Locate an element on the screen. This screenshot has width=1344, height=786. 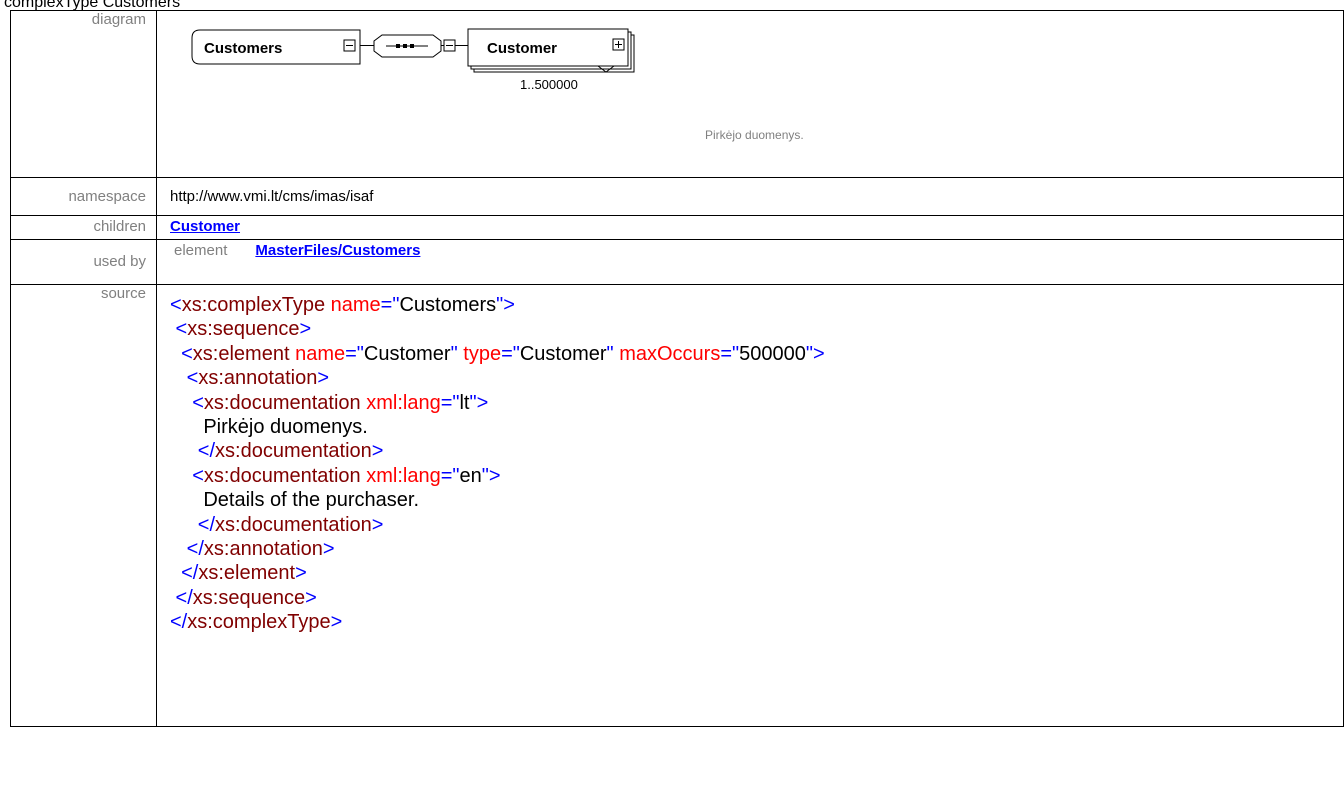
source-token: lt is located at coordinates (464, 402).